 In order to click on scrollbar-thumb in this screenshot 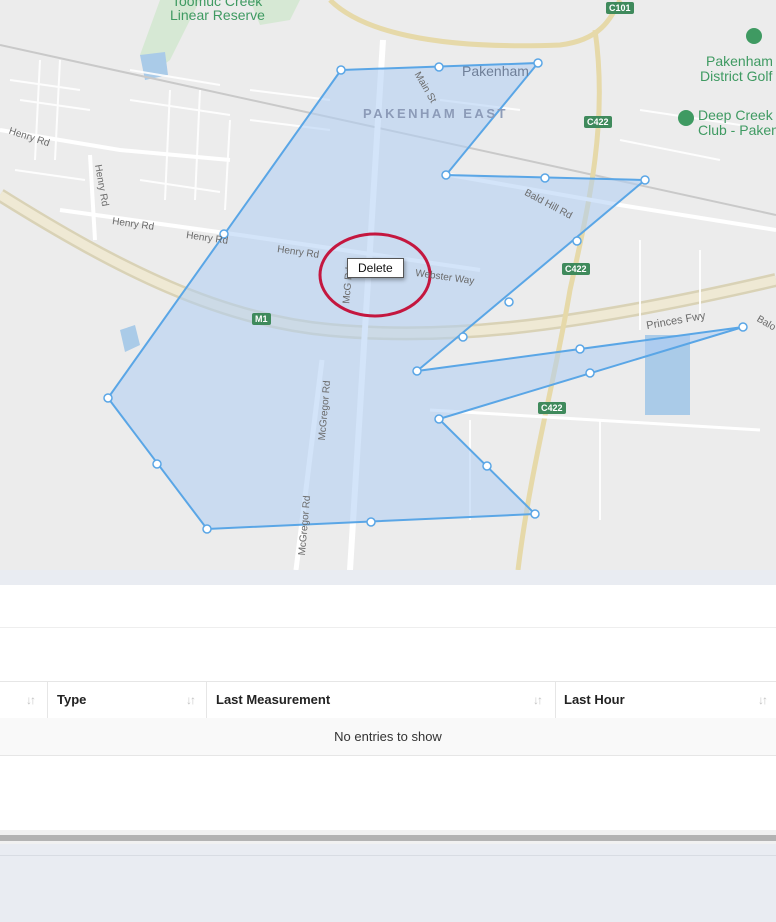, I will do `click(388, 838)`.